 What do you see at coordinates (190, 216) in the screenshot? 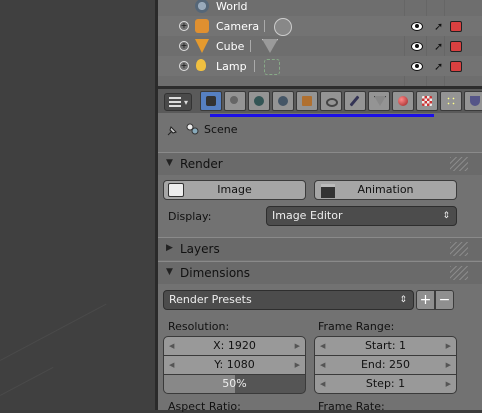
I see `display-label: Display:` at bounding box center [190, 216].